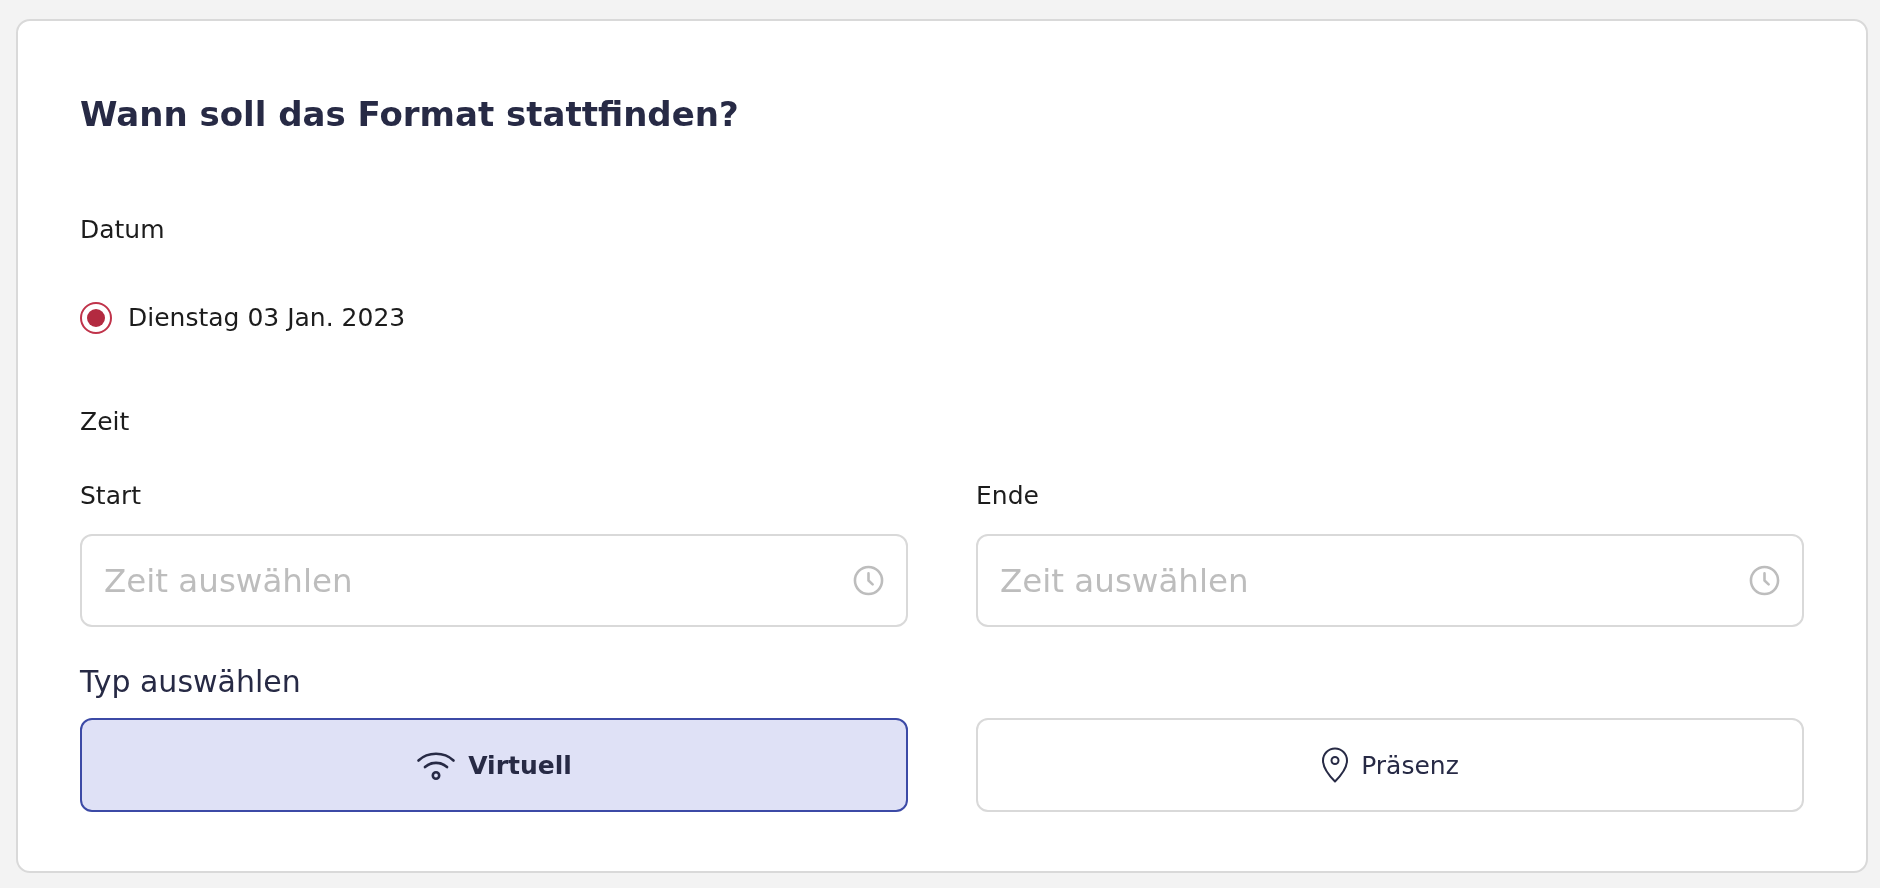 The width and height of the screenshot is (1880, 888). I want to click on map-pin-icon, so click(1335, 765).